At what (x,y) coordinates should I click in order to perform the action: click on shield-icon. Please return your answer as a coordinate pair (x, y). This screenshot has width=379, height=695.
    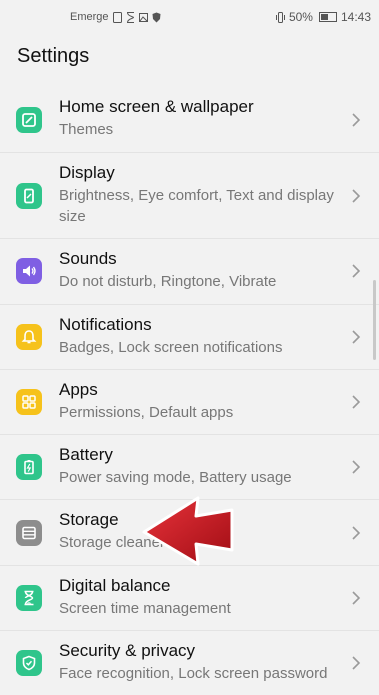
    Looking at the image, I should click on (29, 663).